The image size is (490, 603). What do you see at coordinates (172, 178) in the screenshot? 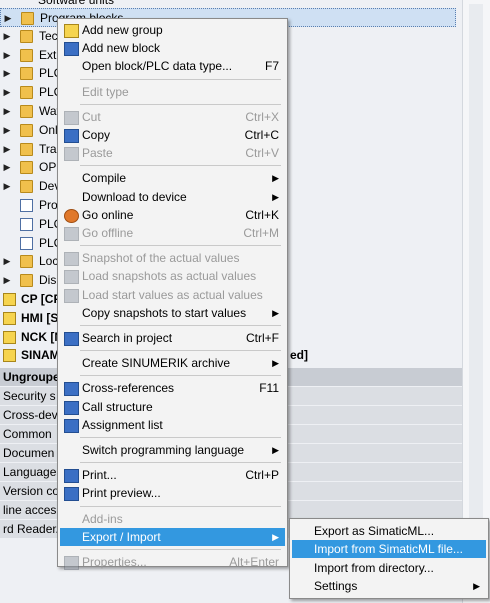
I see `menu-item-compile: Compile ▶` at bounding box center [172, 178].